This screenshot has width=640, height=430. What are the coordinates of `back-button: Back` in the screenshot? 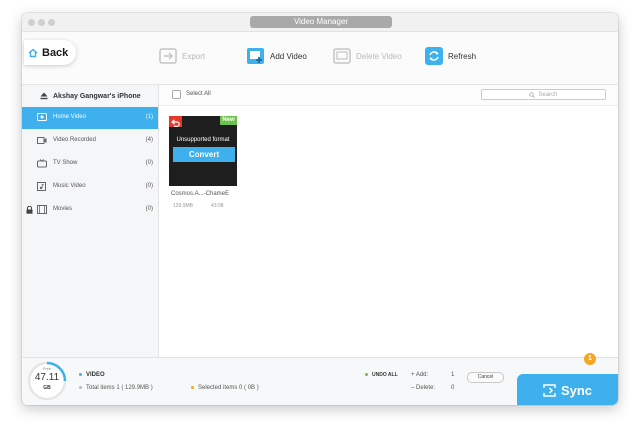 It's located at (50, 52).